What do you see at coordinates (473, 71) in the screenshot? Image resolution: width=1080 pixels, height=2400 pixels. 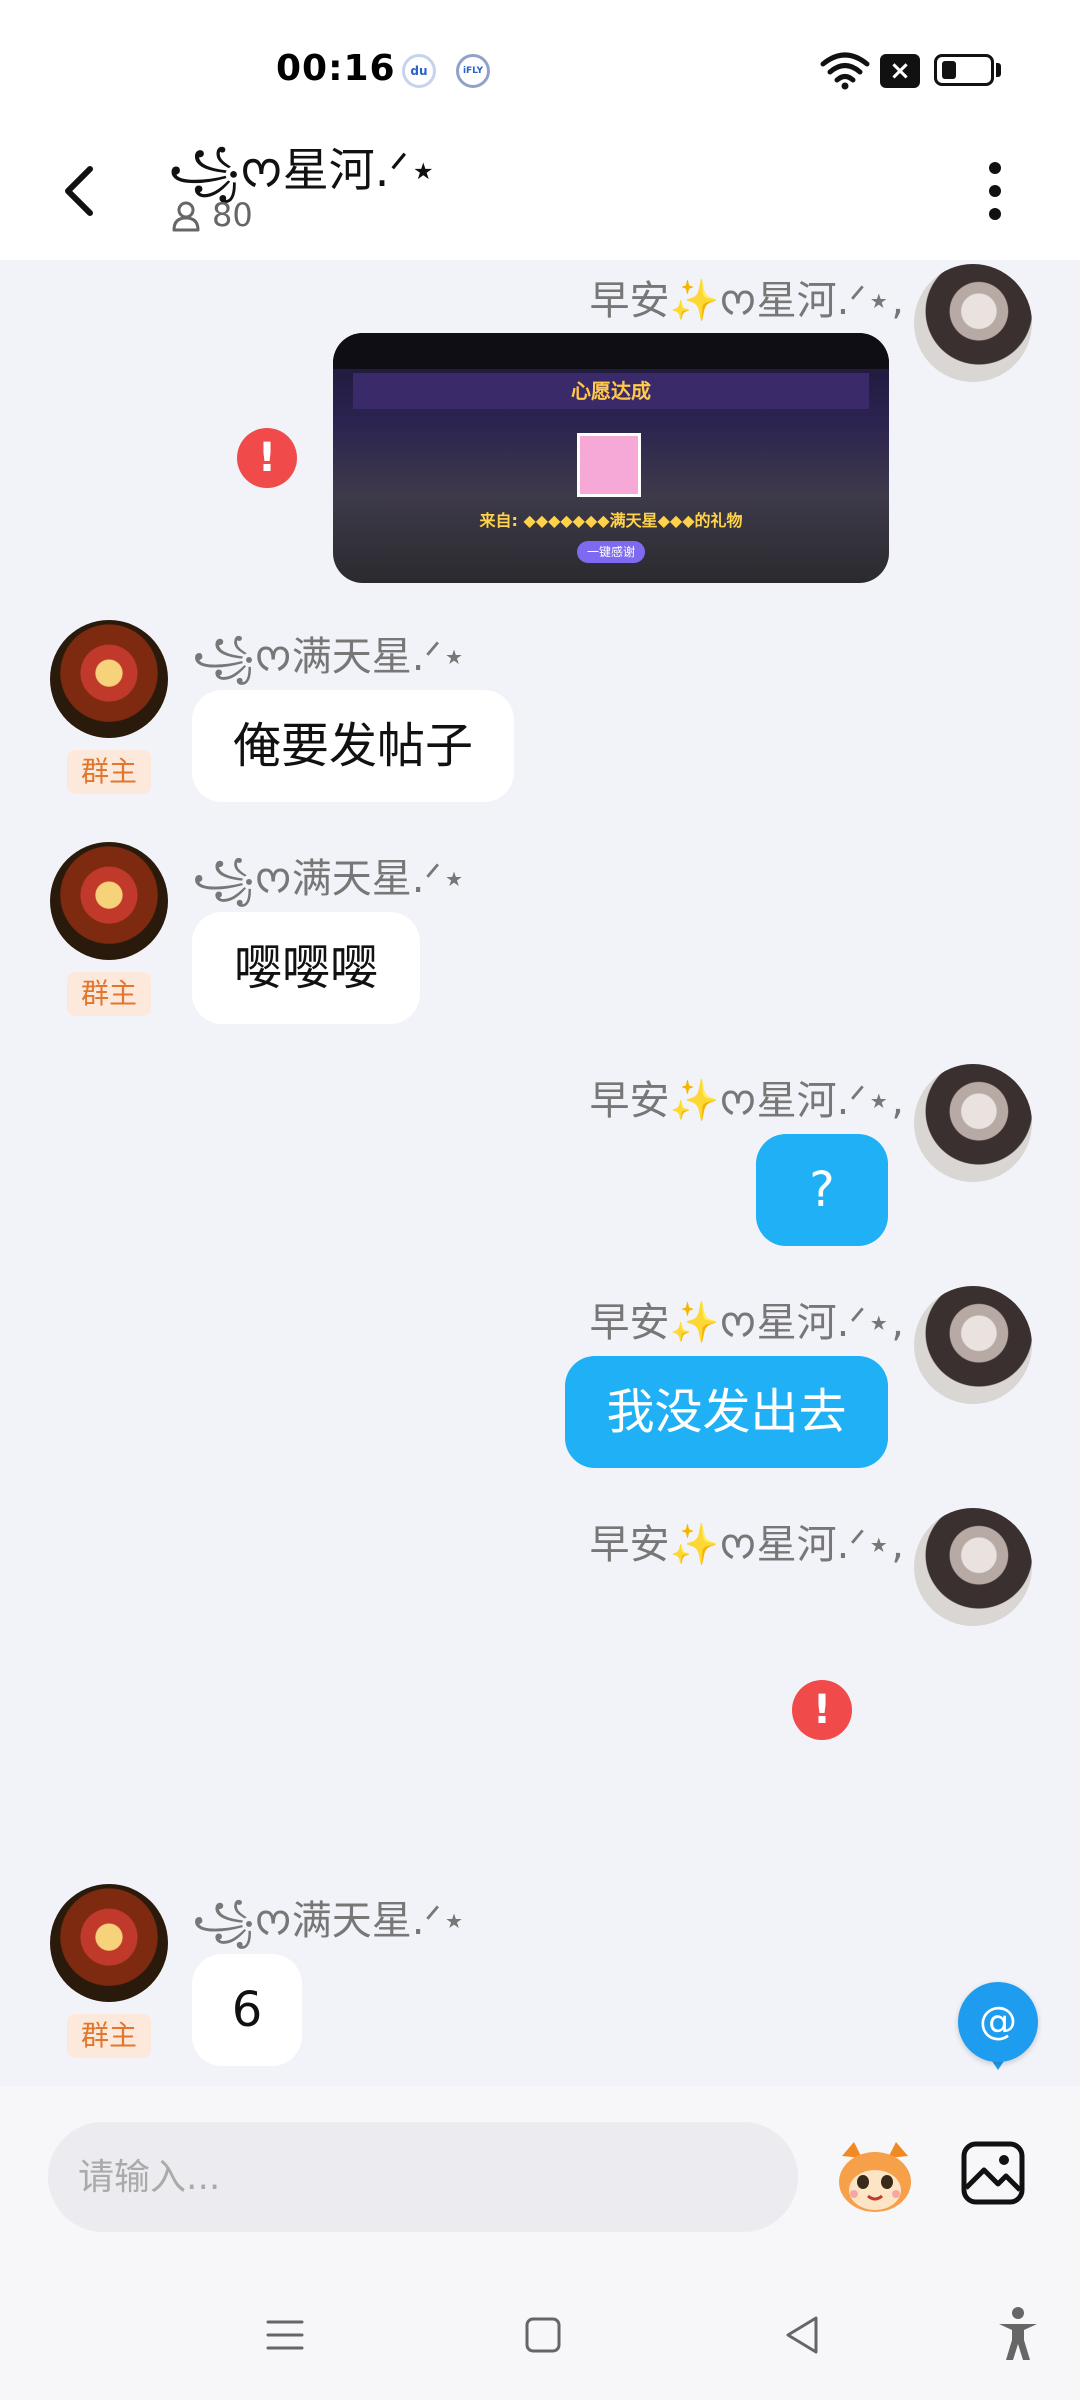 I see `ifly-icon: iFLY` at bounding box center [473, 71].